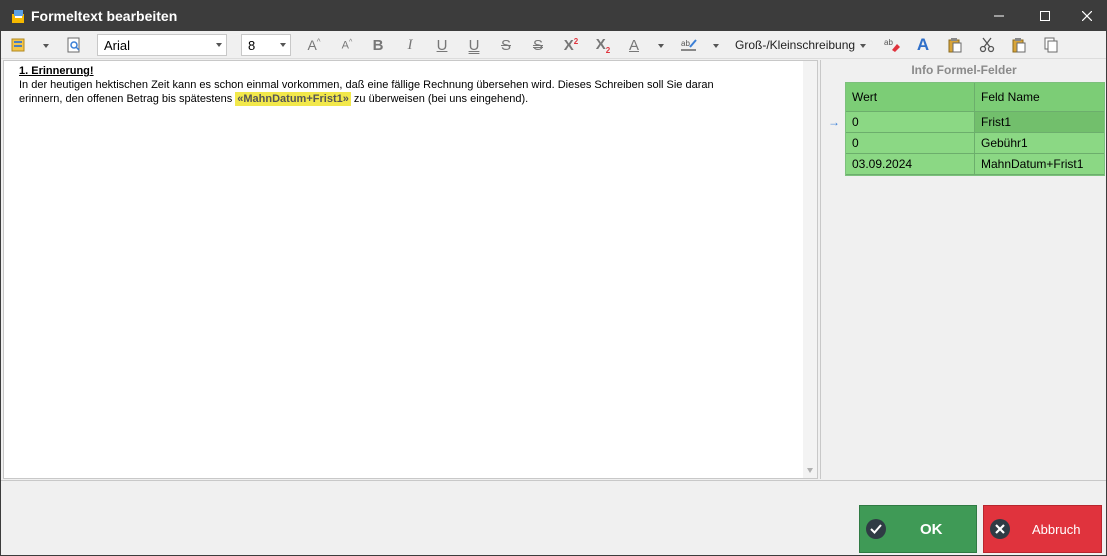 The height and width of the screenshot is (556, 1107). I want to click on grid-header-row: Wert Feld Name, so click(975, 97).